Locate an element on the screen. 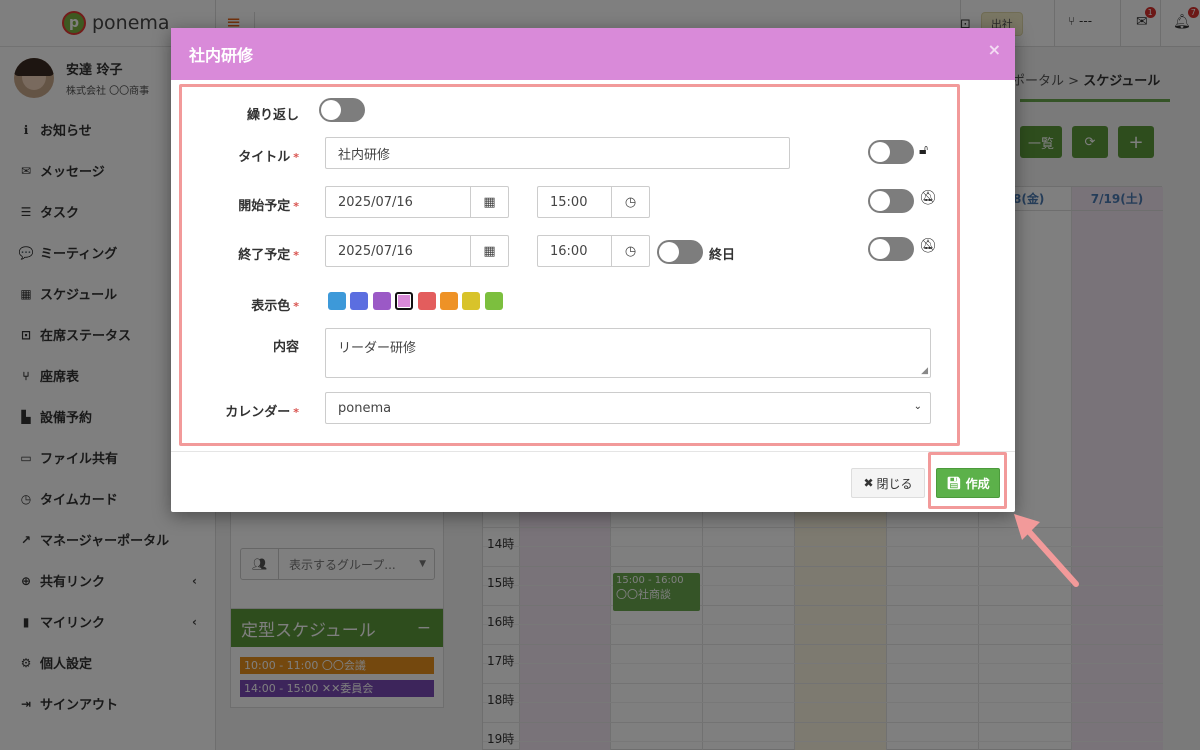  close-icon: × is located at coordinates (994, 49).